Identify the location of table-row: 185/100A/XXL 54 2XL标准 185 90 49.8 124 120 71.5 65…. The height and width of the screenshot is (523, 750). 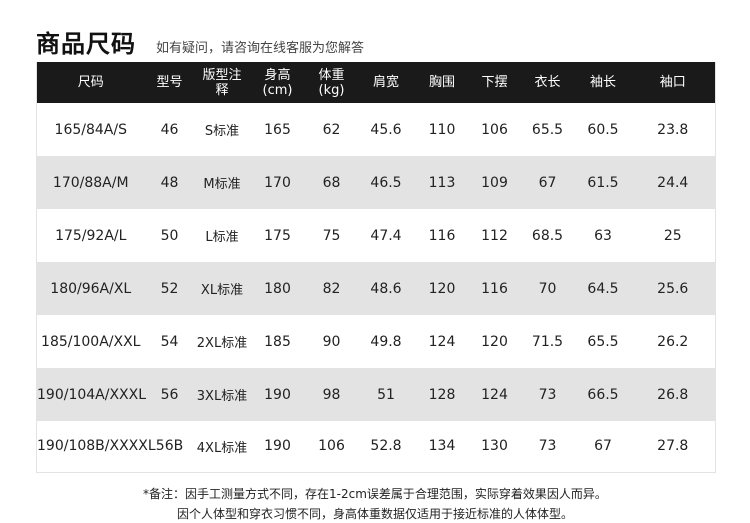
(376, 341).